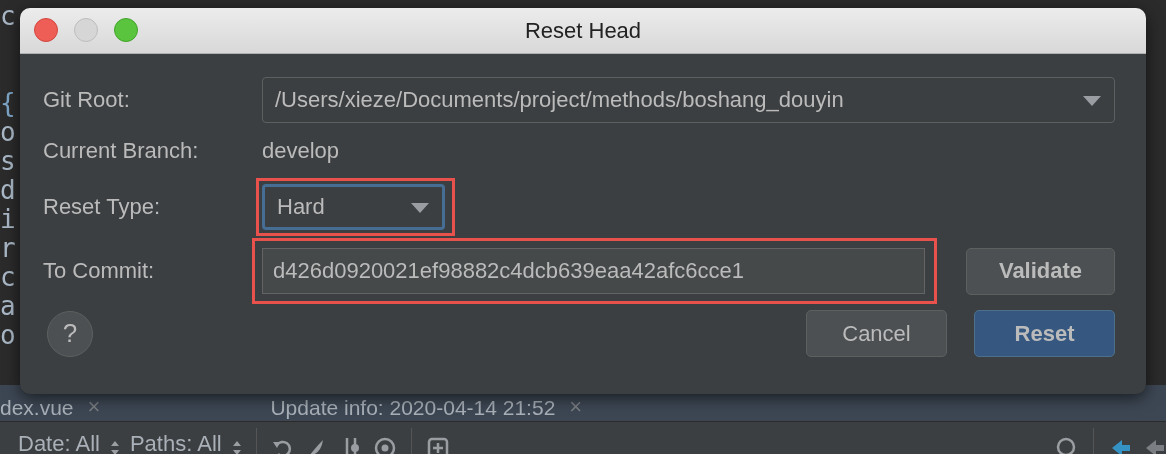 The height and width of the screenshot is (454, 1166). Describe the element at coordinates (8, 103) in the screenshot. I see `code-line: {` at that location.